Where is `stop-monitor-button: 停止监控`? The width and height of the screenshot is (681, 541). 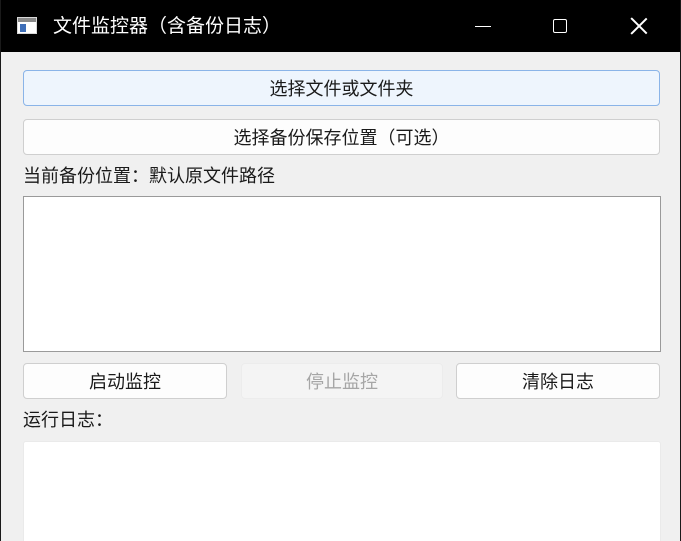
stop-monitor-button: 停止监控 is located at coordinates (342, 381).